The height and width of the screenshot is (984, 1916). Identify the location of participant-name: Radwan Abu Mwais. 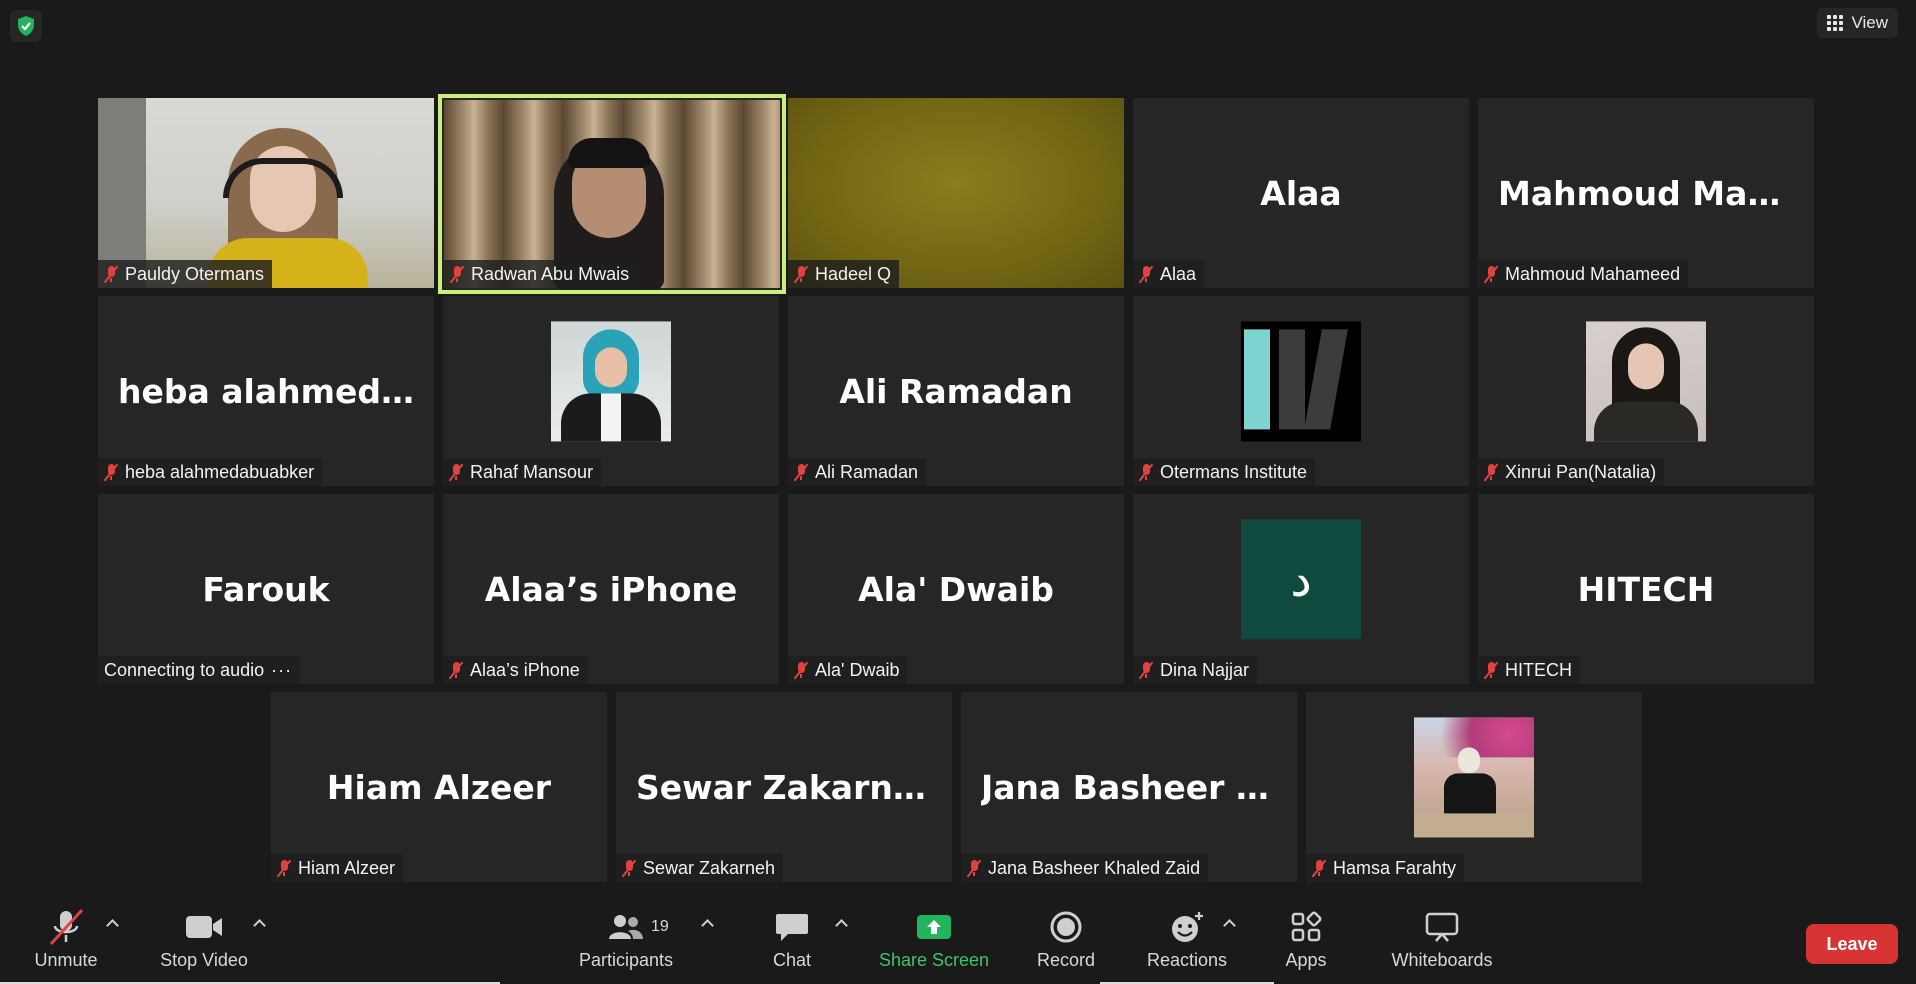
(550, 273).